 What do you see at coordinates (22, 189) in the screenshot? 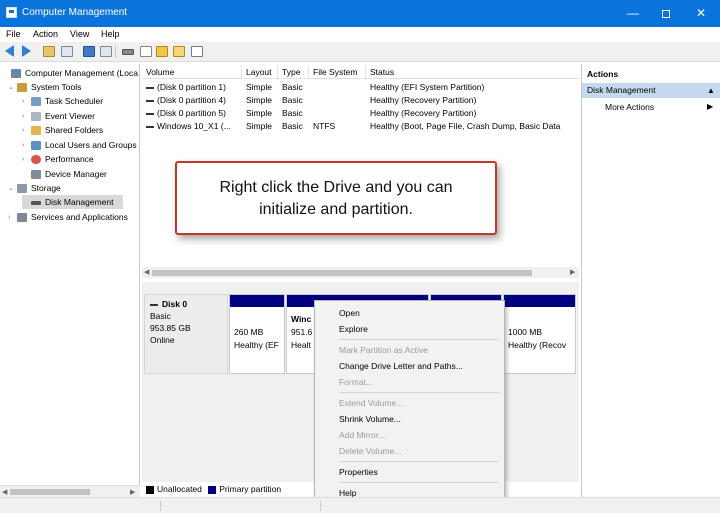
I see `storage-icon` at bounding box center [22, 189].